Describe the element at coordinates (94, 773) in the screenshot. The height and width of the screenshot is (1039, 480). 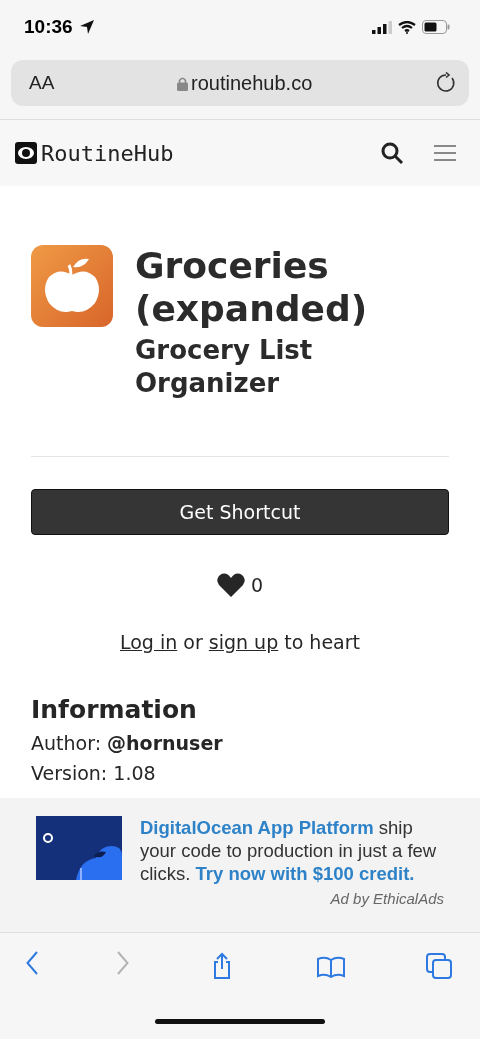
I see `information-line: Version: 1.08` at that location.